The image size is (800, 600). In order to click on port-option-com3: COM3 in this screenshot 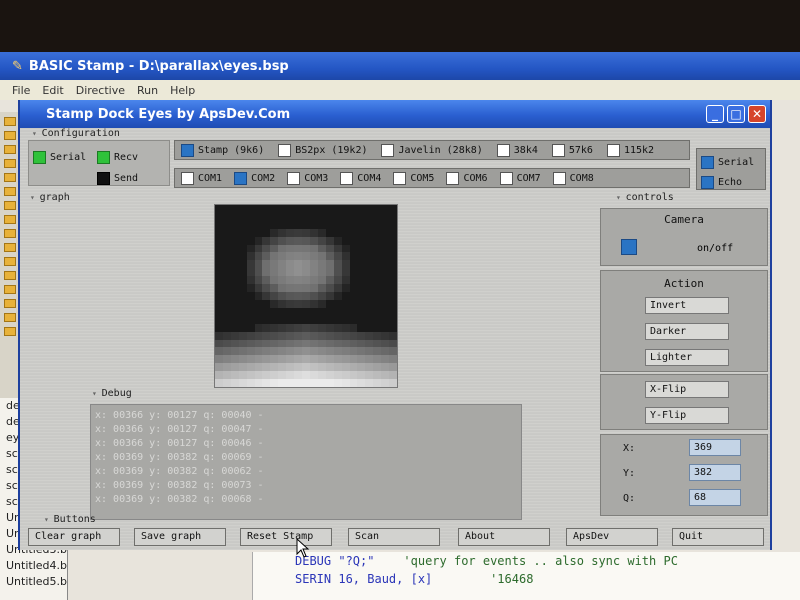, I will do `click(307, 178)`.